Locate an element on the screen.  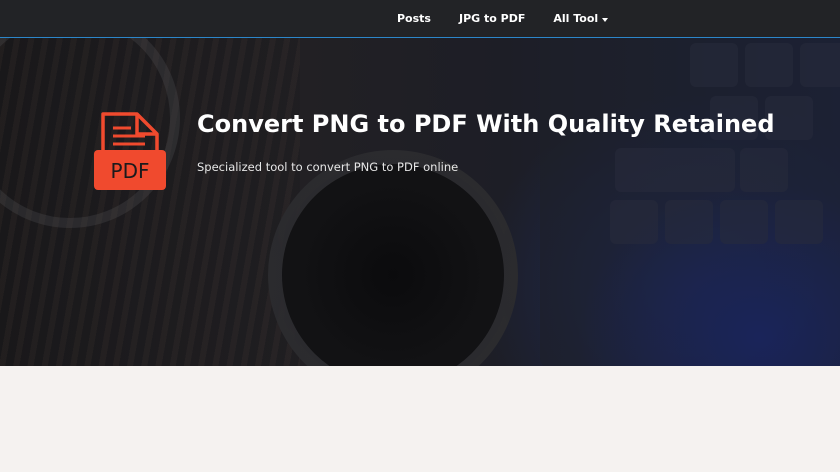
nav-all-tool-dropdown: All Tool is located at coordinates (580, 18).